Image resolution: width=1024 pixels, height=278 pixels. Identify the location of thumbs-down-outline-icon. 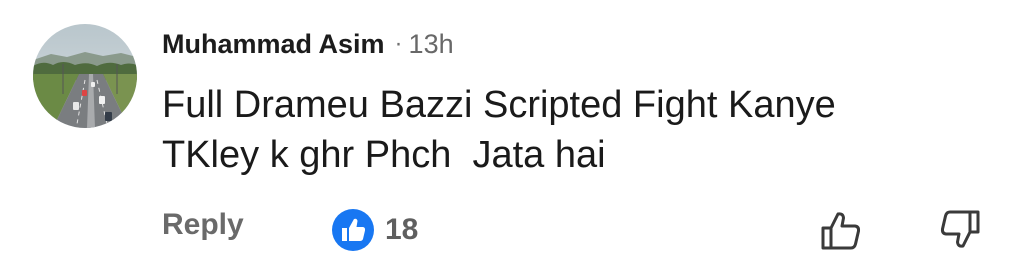
(960, 229).